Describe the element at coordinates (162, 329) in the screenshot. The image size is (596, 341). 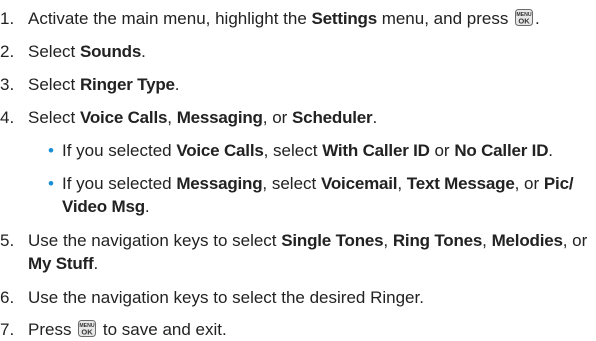
I see `step-text-part: to save and exit.` at that location.